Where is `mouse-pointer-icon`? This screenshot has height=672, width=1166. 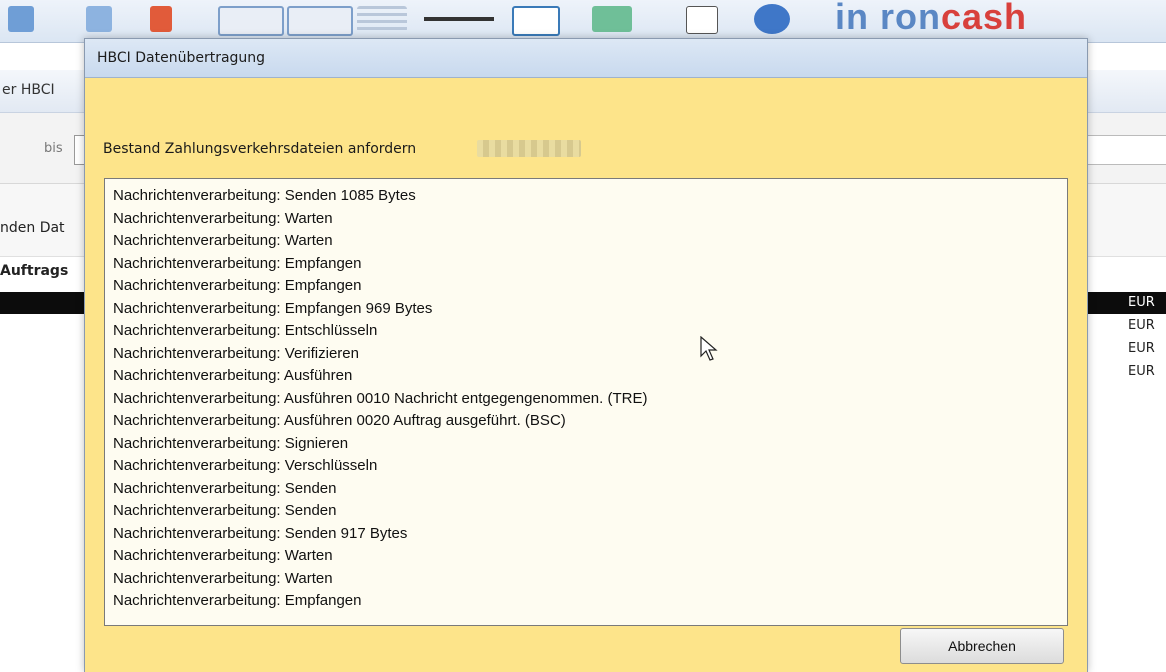 mouse-pointer-icon is located at coordinates (709, 348).